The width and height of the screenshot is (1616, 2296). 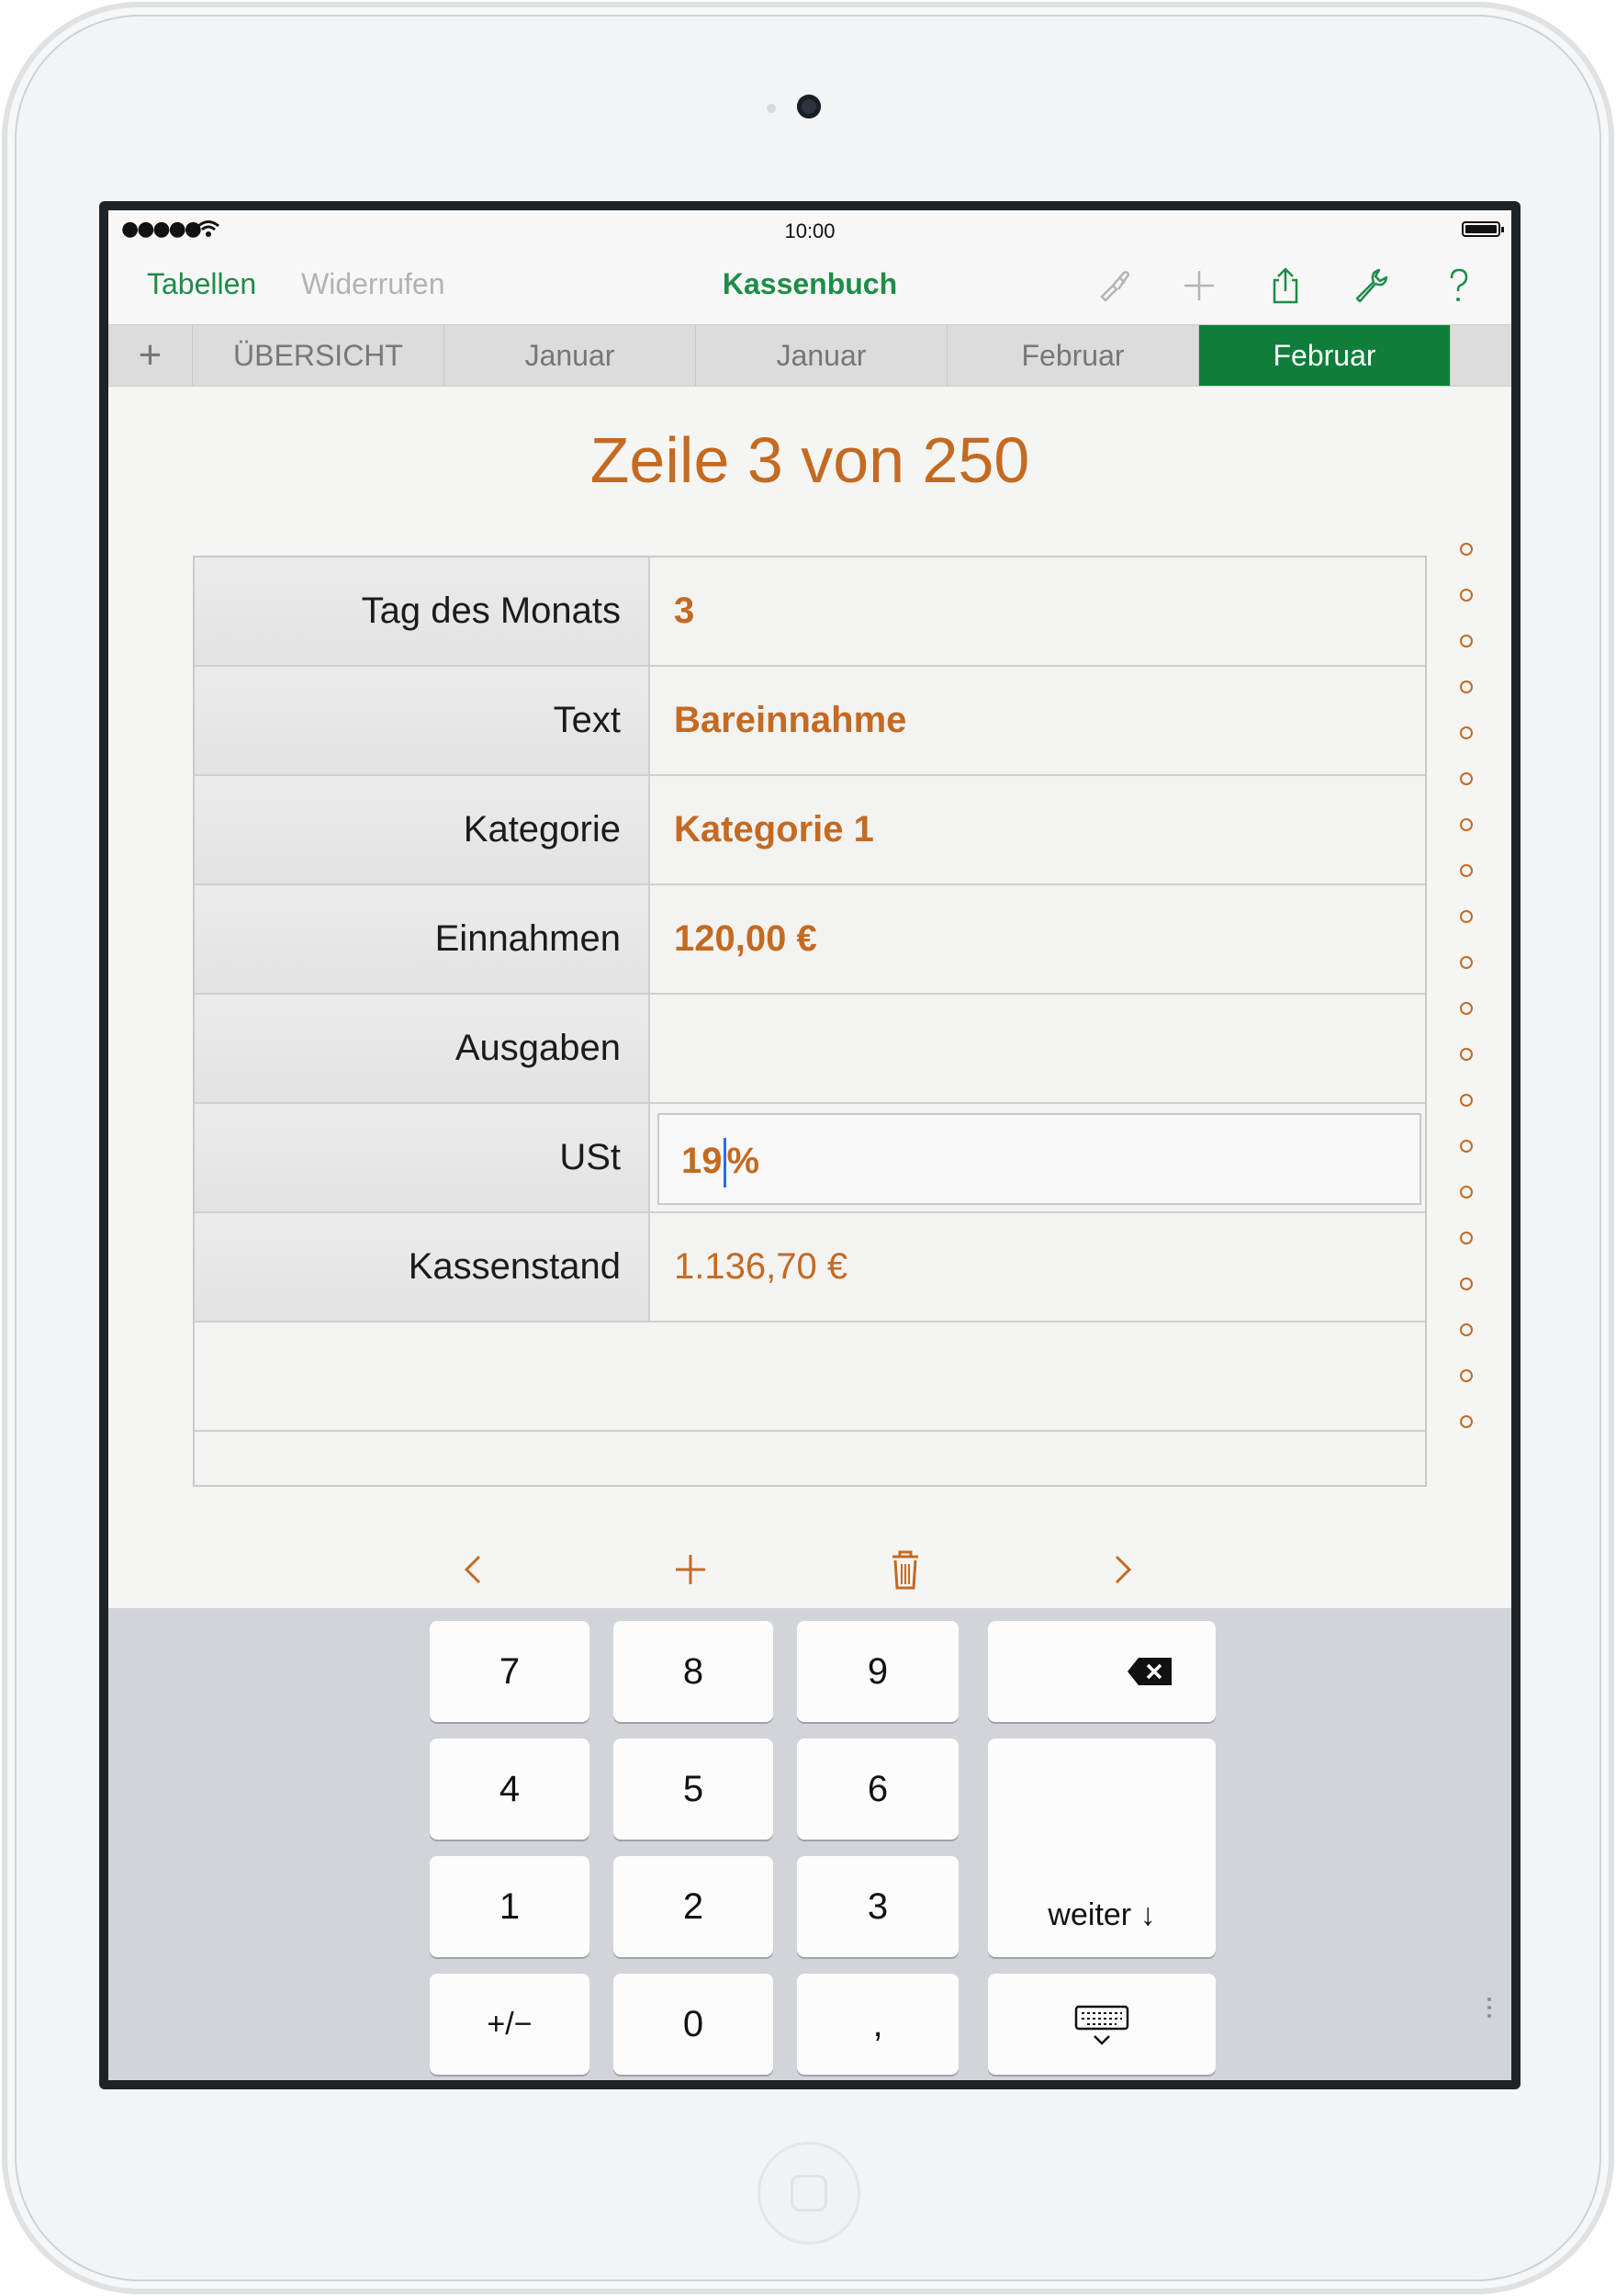 I want to click on key-7: 7, so click(x=510, y=1671).